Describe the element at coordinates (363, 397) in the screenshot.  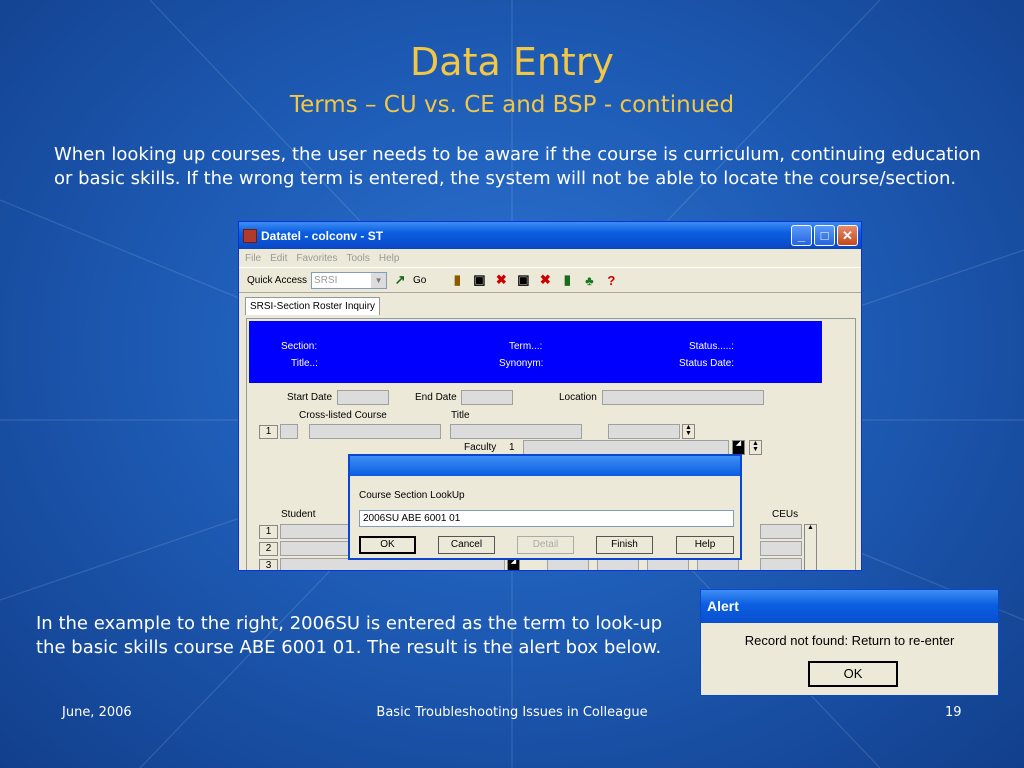
I see `start-date-field` at that location.